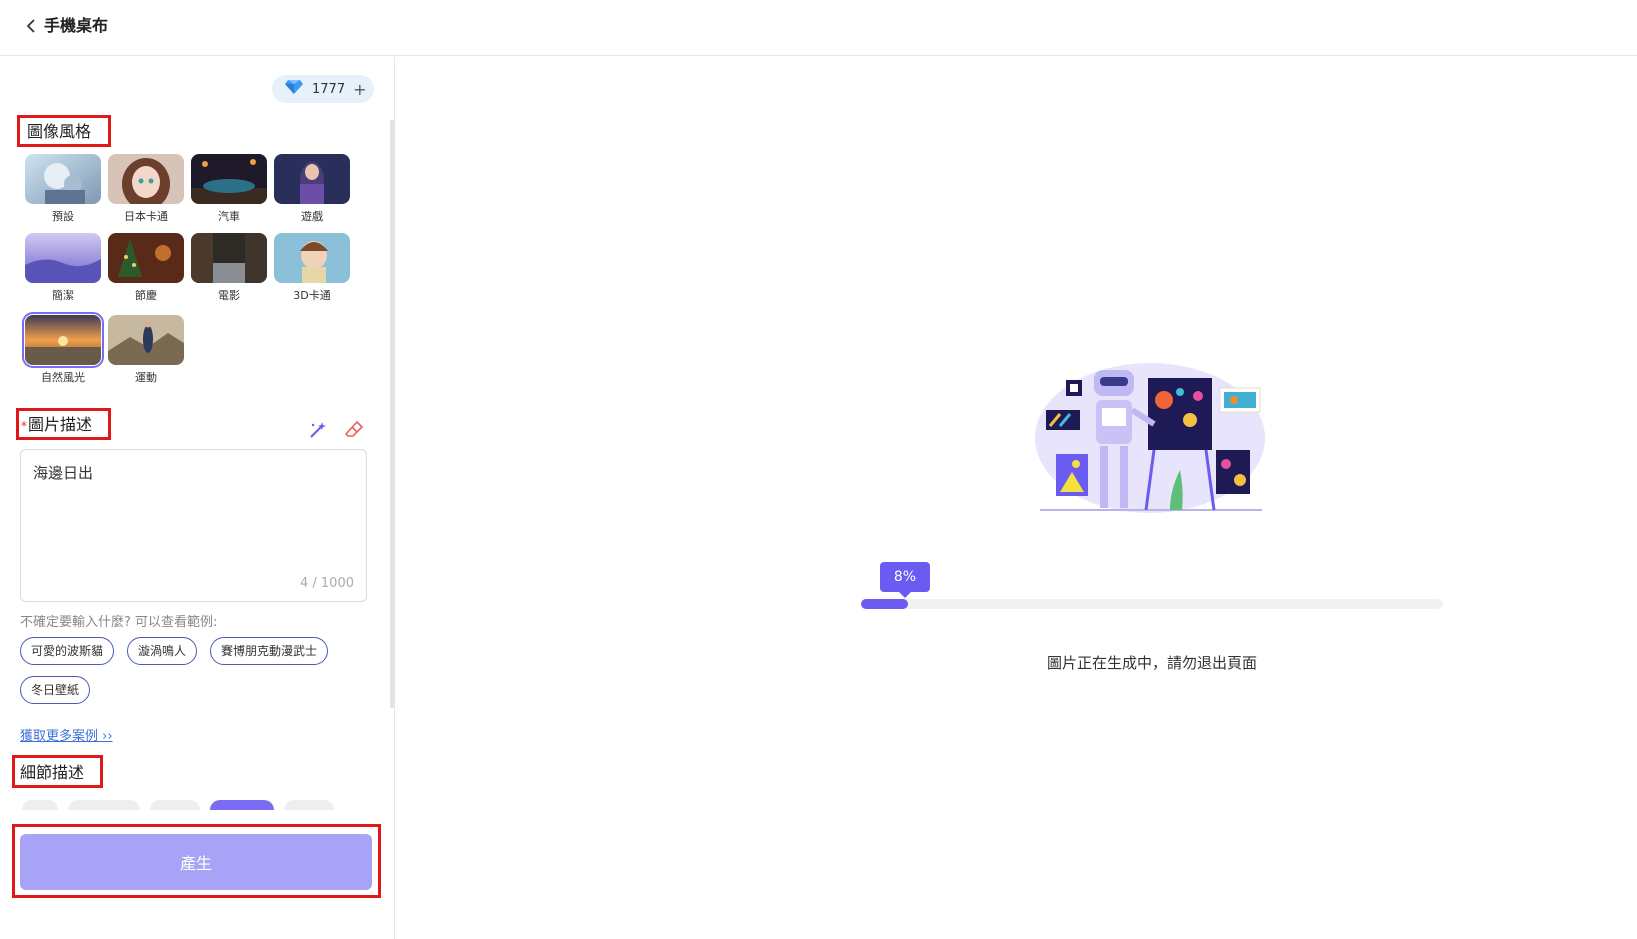 The height and width of the screenshot is (939, 1637). What do you see at coordinates (294, 89) in the screenshot?
I see `diamond-icon` at bounding box center [294, 89].